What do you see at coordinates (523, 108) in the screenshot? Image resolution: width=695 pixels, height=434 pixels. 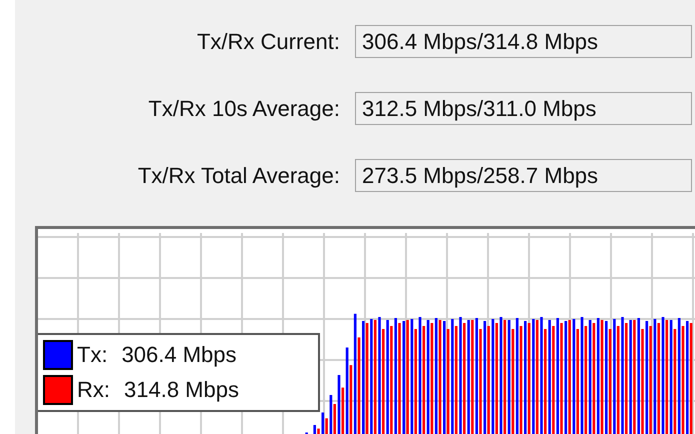 I see `value-field: 312.5 Mbps/311.0 Mbps` at bounding box center [523, 108].